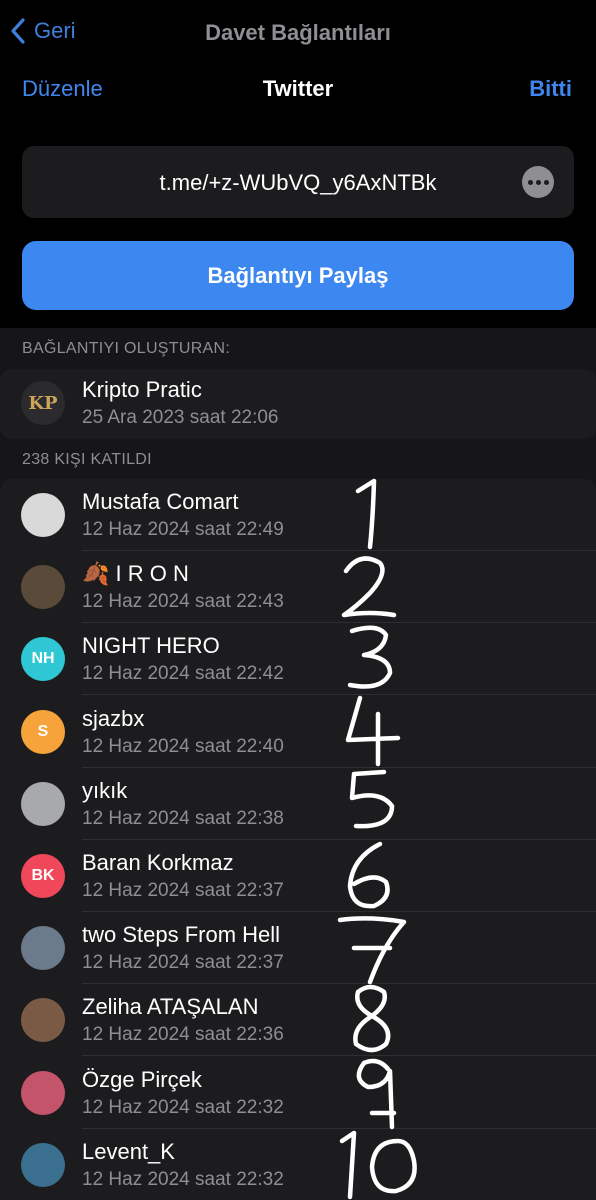 This screenshot has height=1200, width=596. I want to click on done-button: Bitti, so click(550, 89).